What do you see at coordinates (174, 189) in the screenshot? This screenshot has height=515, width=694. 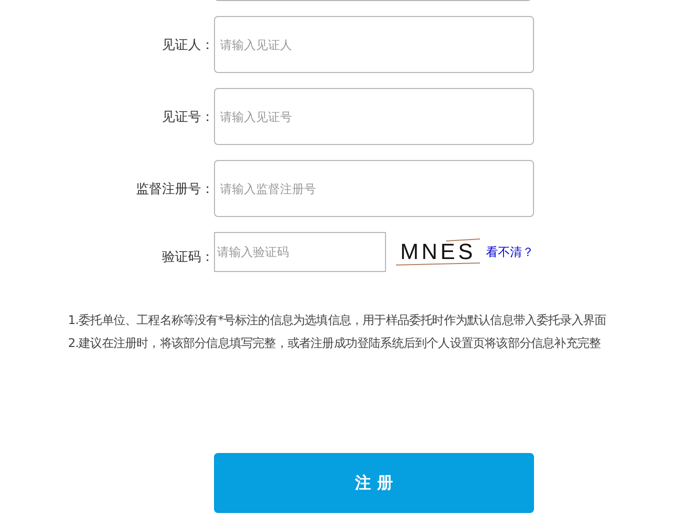 I see `field-label: 监督注册号：` at bounding box center [174, 189].